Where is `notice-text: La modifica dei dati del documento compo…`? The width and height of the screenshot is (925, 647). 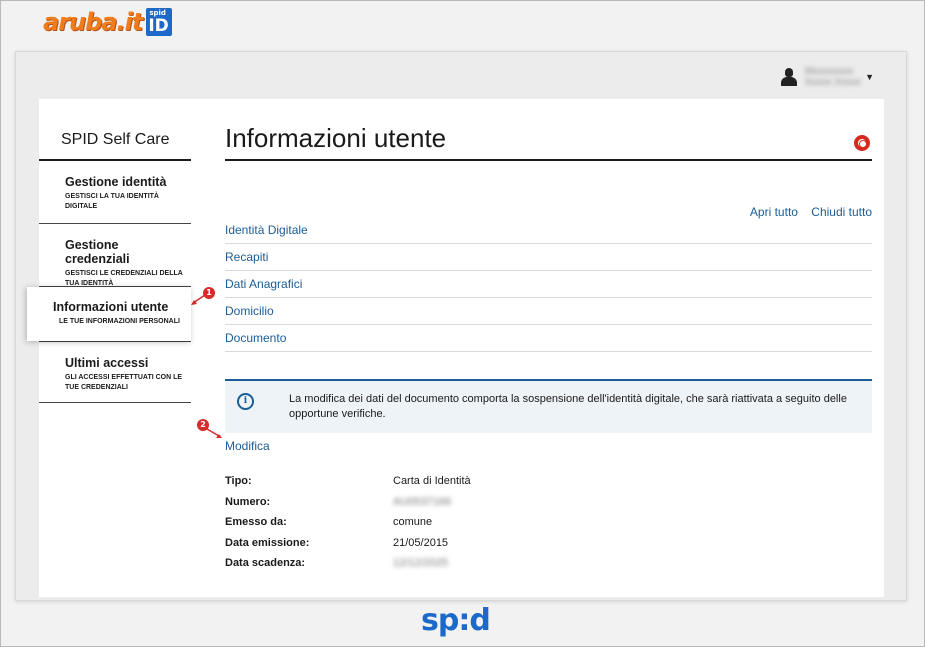 notice-text: La modifica dei dati del documento compo… is located at coordinates (568, 406).